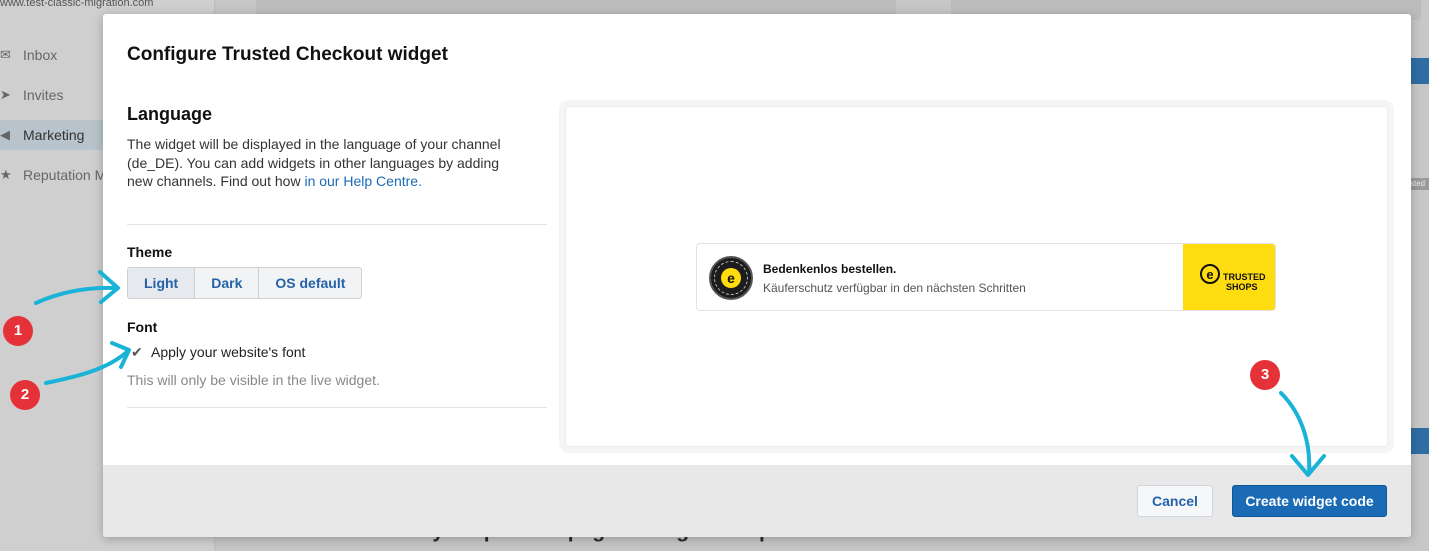 The height and width of the screenshot is (551, 1429). Describe the element at coordinates (1244, 282) in the screenshot. I see `trusted-shops-logo-text: TRUSTED SHOPS` at that location.